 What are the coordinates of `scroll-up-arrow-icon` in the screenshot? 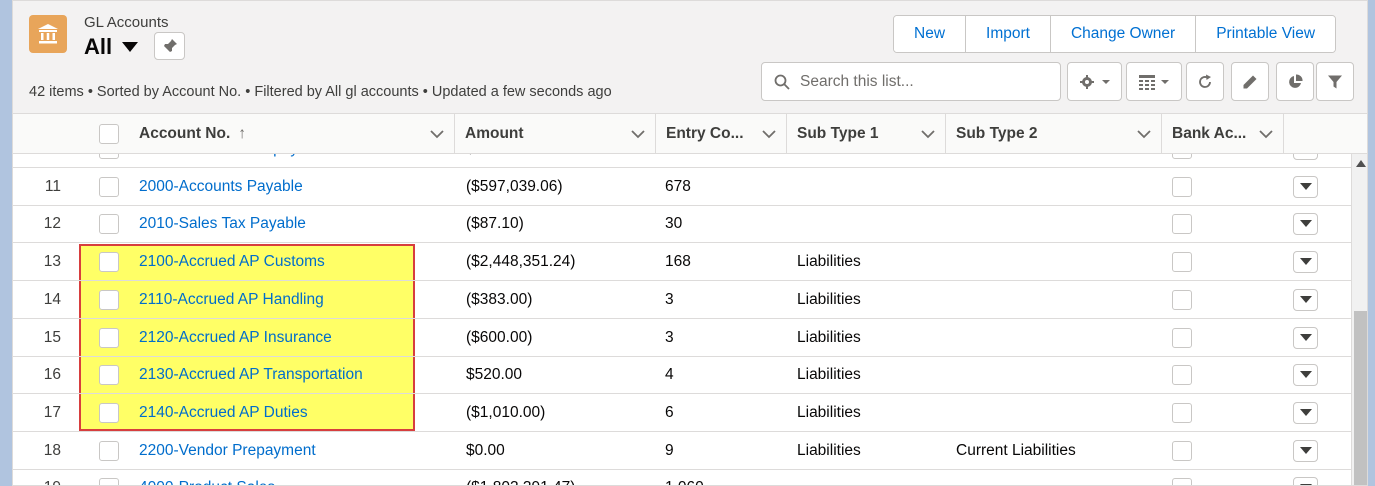 It's located at (1361, 163).